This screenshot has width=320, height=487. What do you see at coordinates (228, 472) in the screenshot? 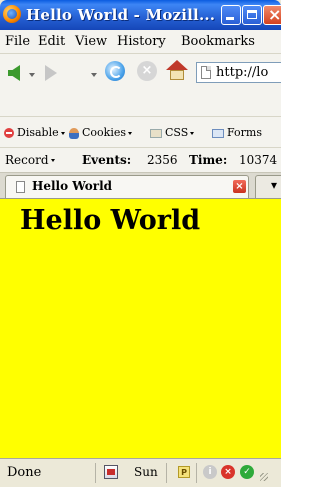
I see `error-icon: ×` at bounding box center [228, 472].